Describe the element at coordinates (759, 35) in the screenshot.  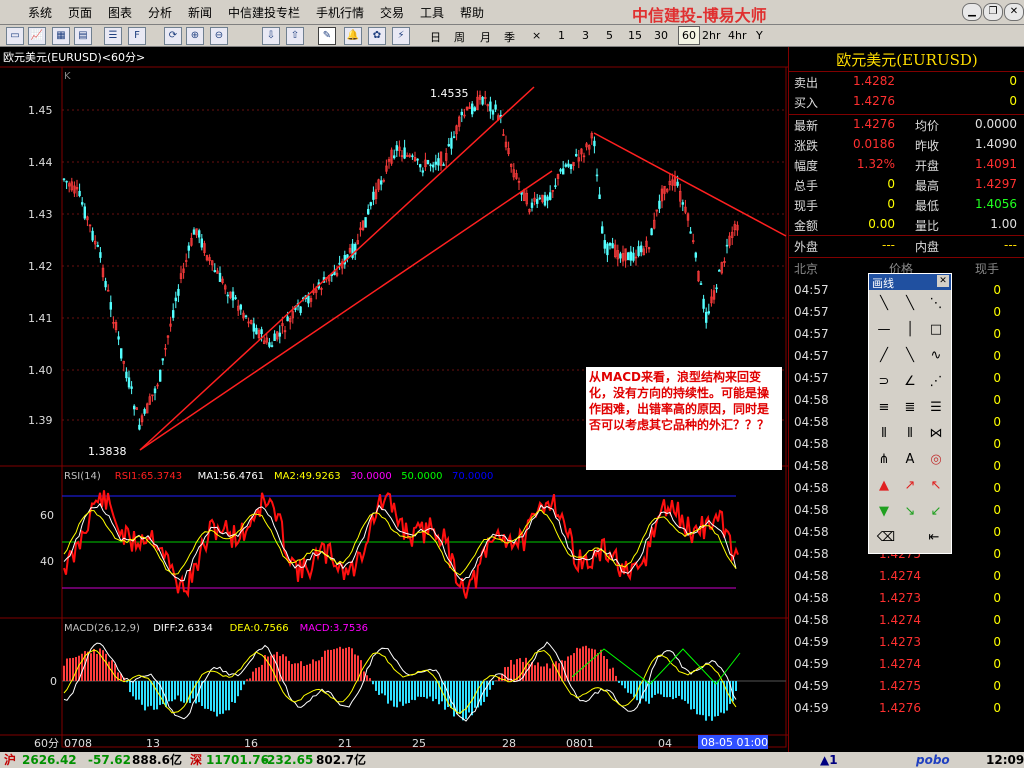
I see `period-button-Y: Y` at that location.